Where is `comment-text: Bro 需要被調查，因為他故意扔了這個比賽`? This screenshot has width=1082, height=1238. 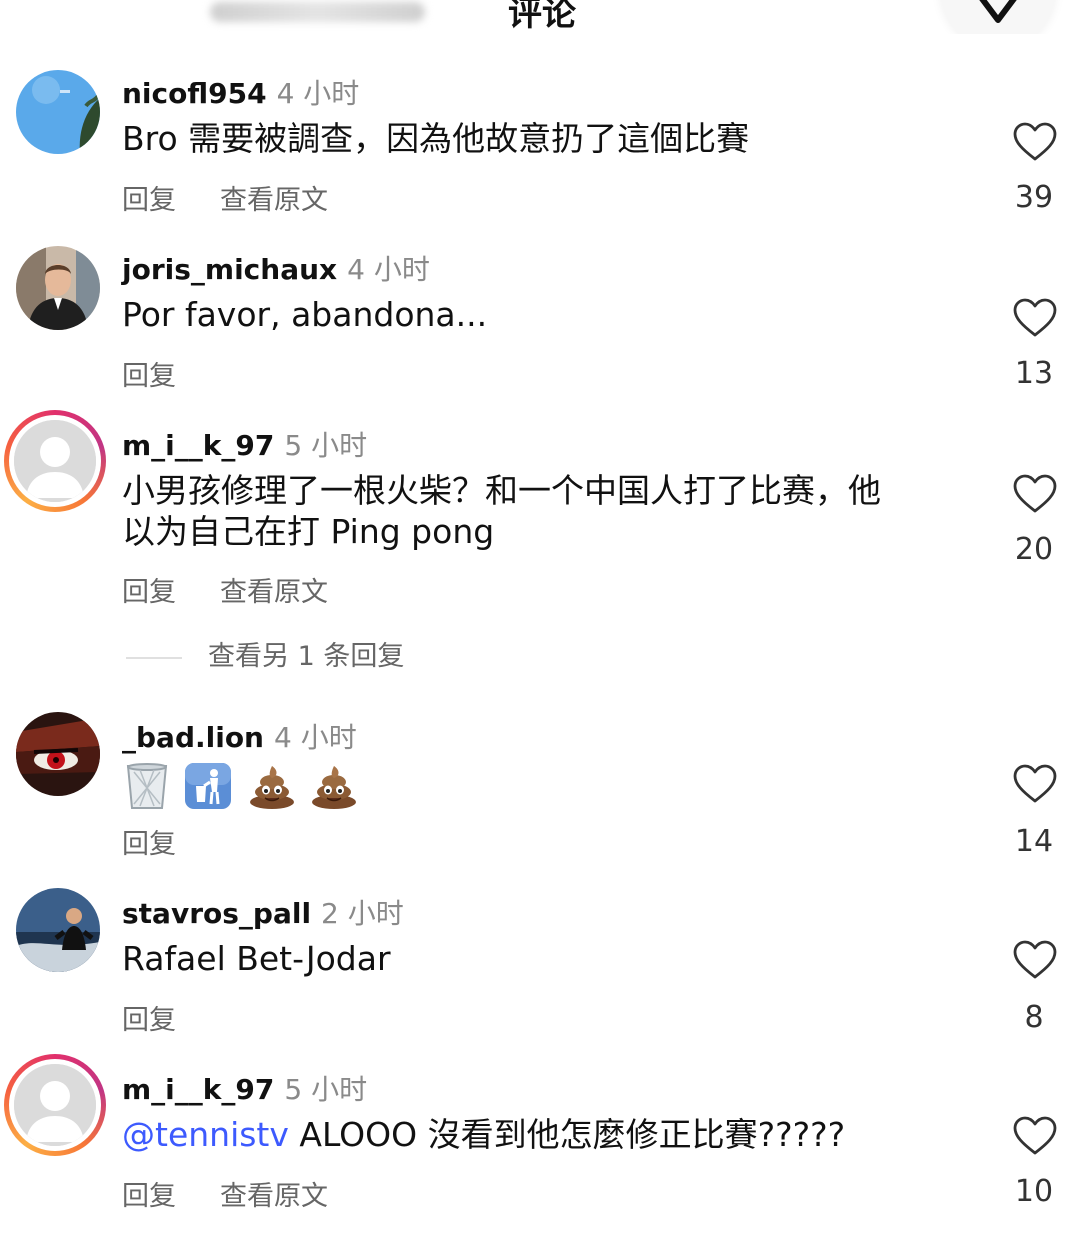 comment-text: Bro 需要被調查，因為他故意扔了這個比賽 is located at coordinates (436, 138).